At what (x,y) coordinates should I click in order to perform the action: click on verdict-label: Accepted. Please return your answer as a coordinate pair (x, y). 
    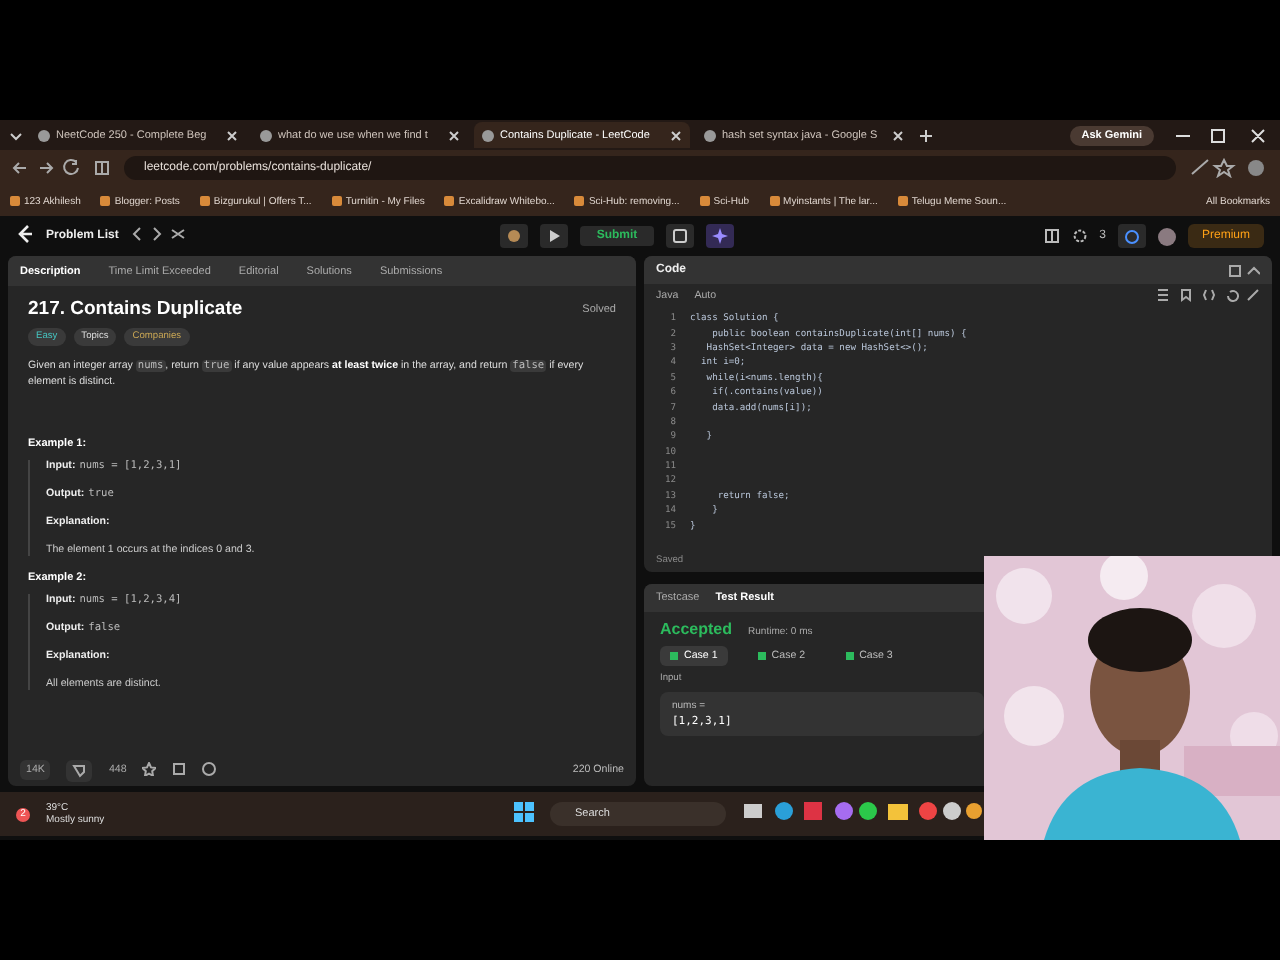
    Looking at the image, I should click on (696, 629).